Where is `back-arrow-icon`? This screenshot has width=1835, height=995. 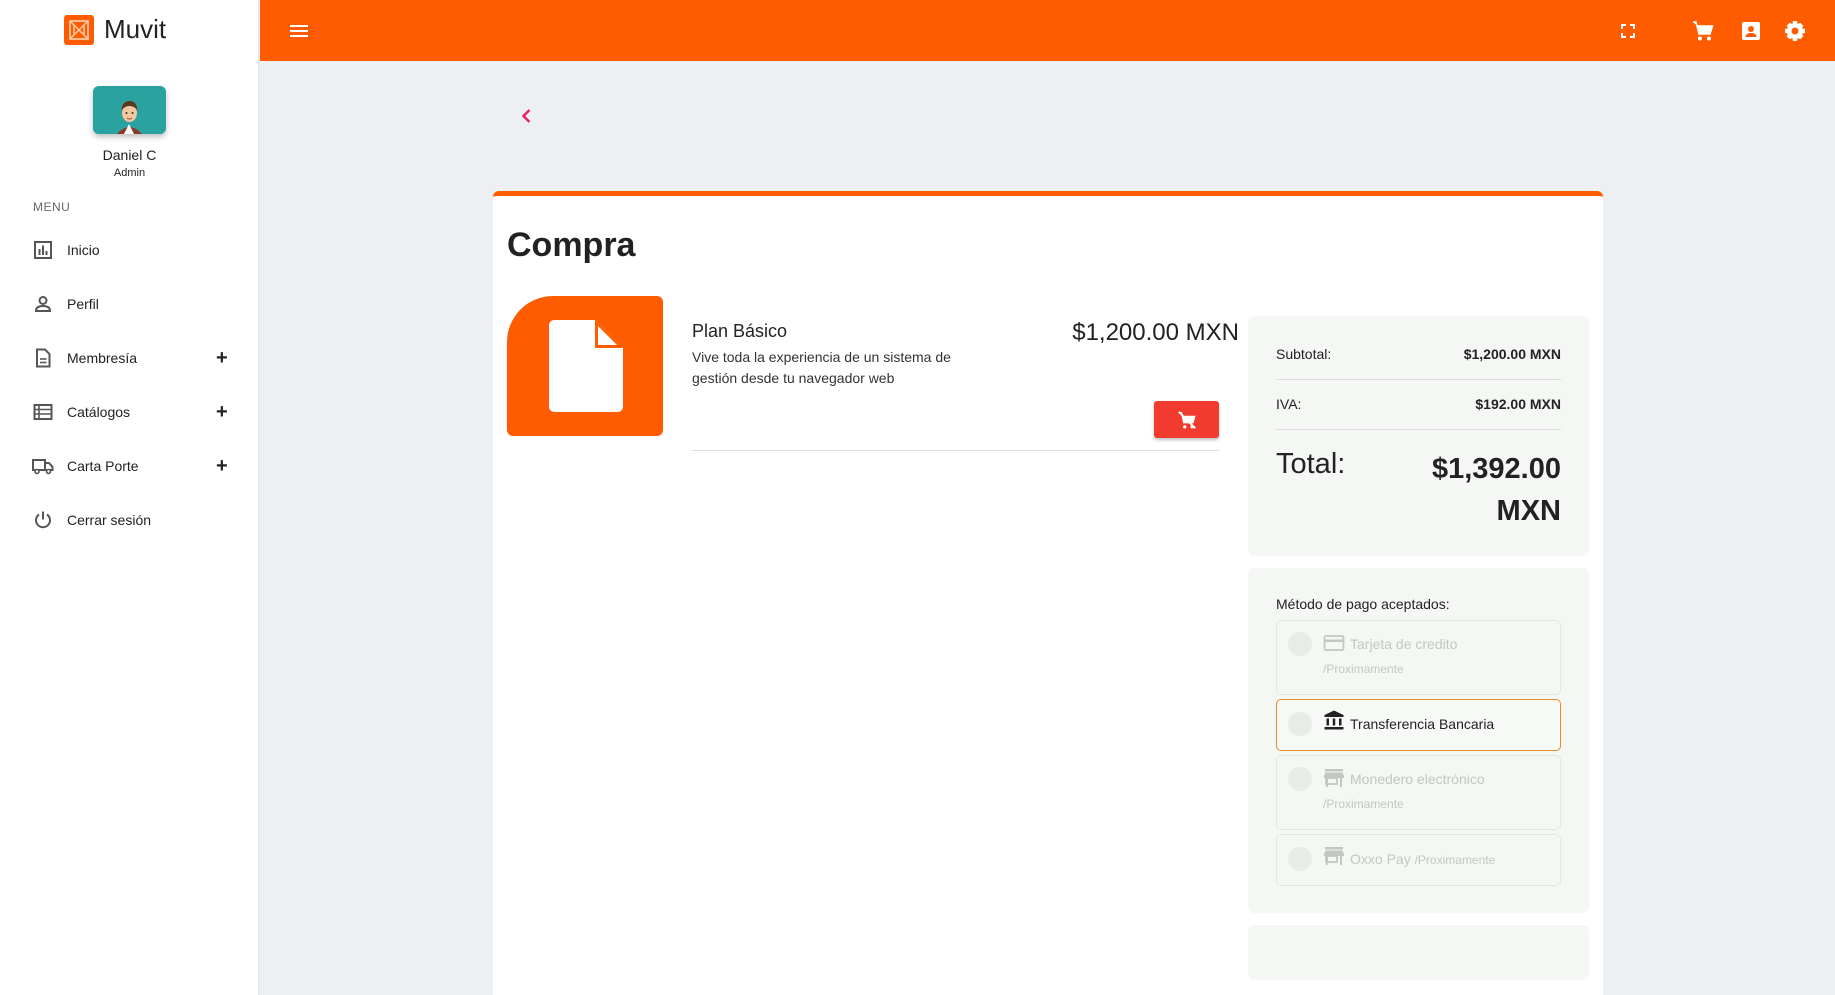 back-arrow-icon is located at coordinates (527, 116).